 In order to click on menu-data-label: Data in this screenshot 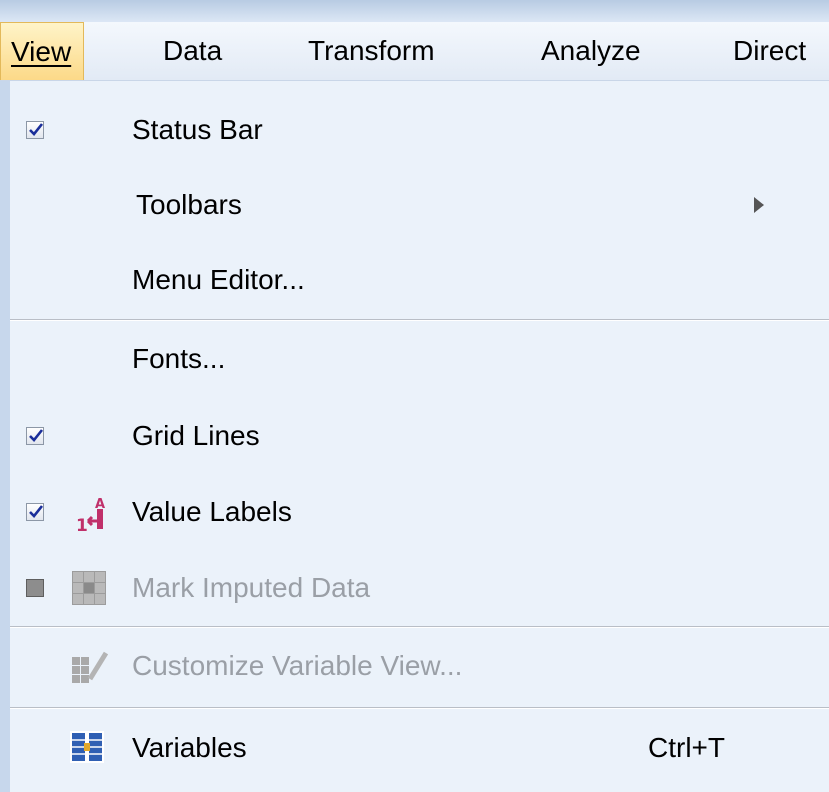, I will do `click(193, 50)`.